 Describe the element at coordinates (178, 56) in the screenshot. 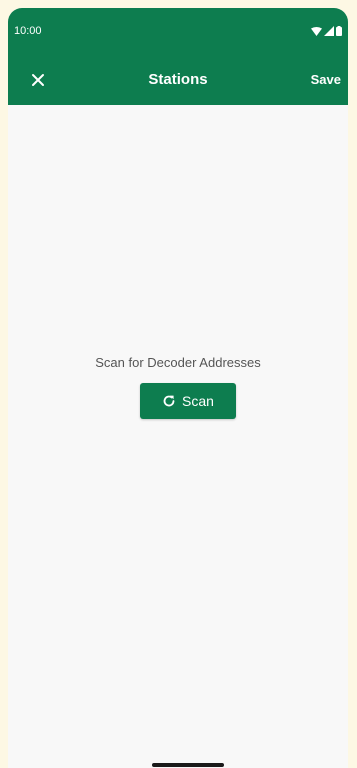

I see `app-bar: 10:00 Stations Save` at that location.